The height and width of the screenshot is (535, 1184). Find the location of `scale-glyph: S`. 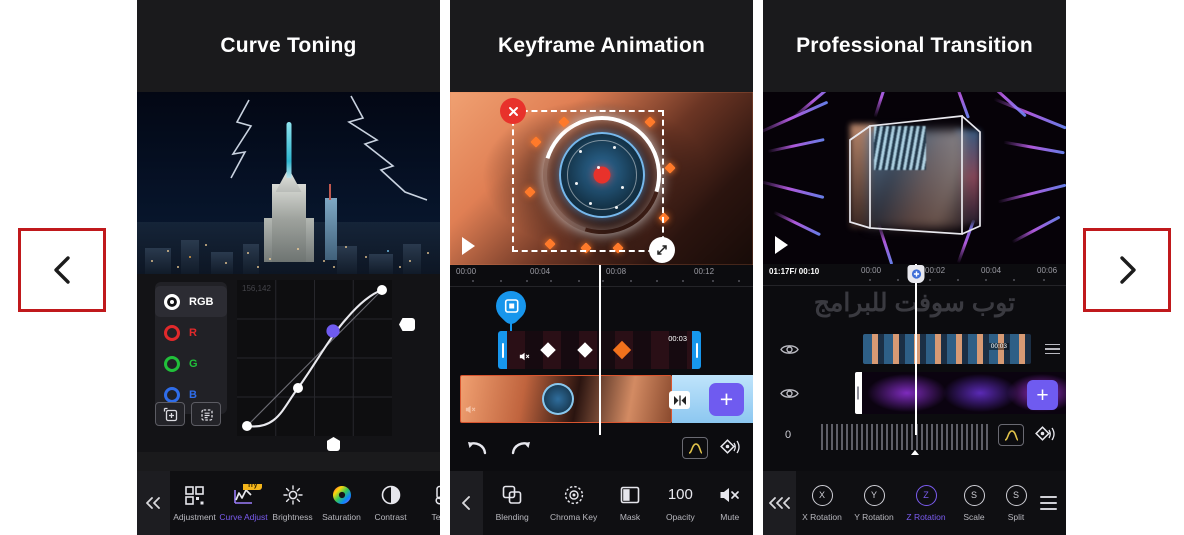

scale-glyph: S is located at coordinates (974, 495).